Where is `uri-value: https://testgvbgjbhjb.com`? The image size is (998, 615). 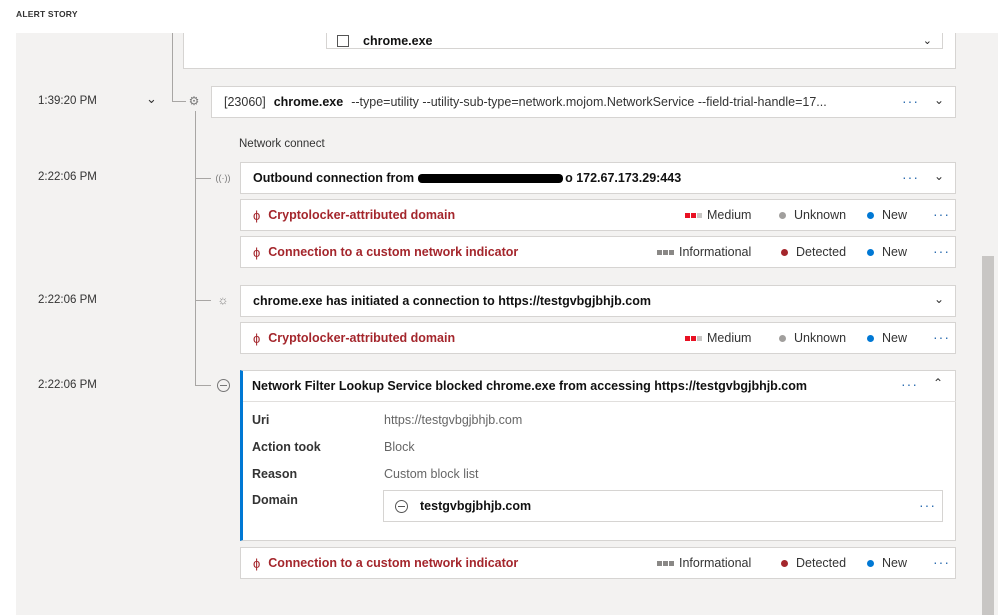
uri-value: https://testgvbgjbhjb.com is located at coordinates (453, 420).